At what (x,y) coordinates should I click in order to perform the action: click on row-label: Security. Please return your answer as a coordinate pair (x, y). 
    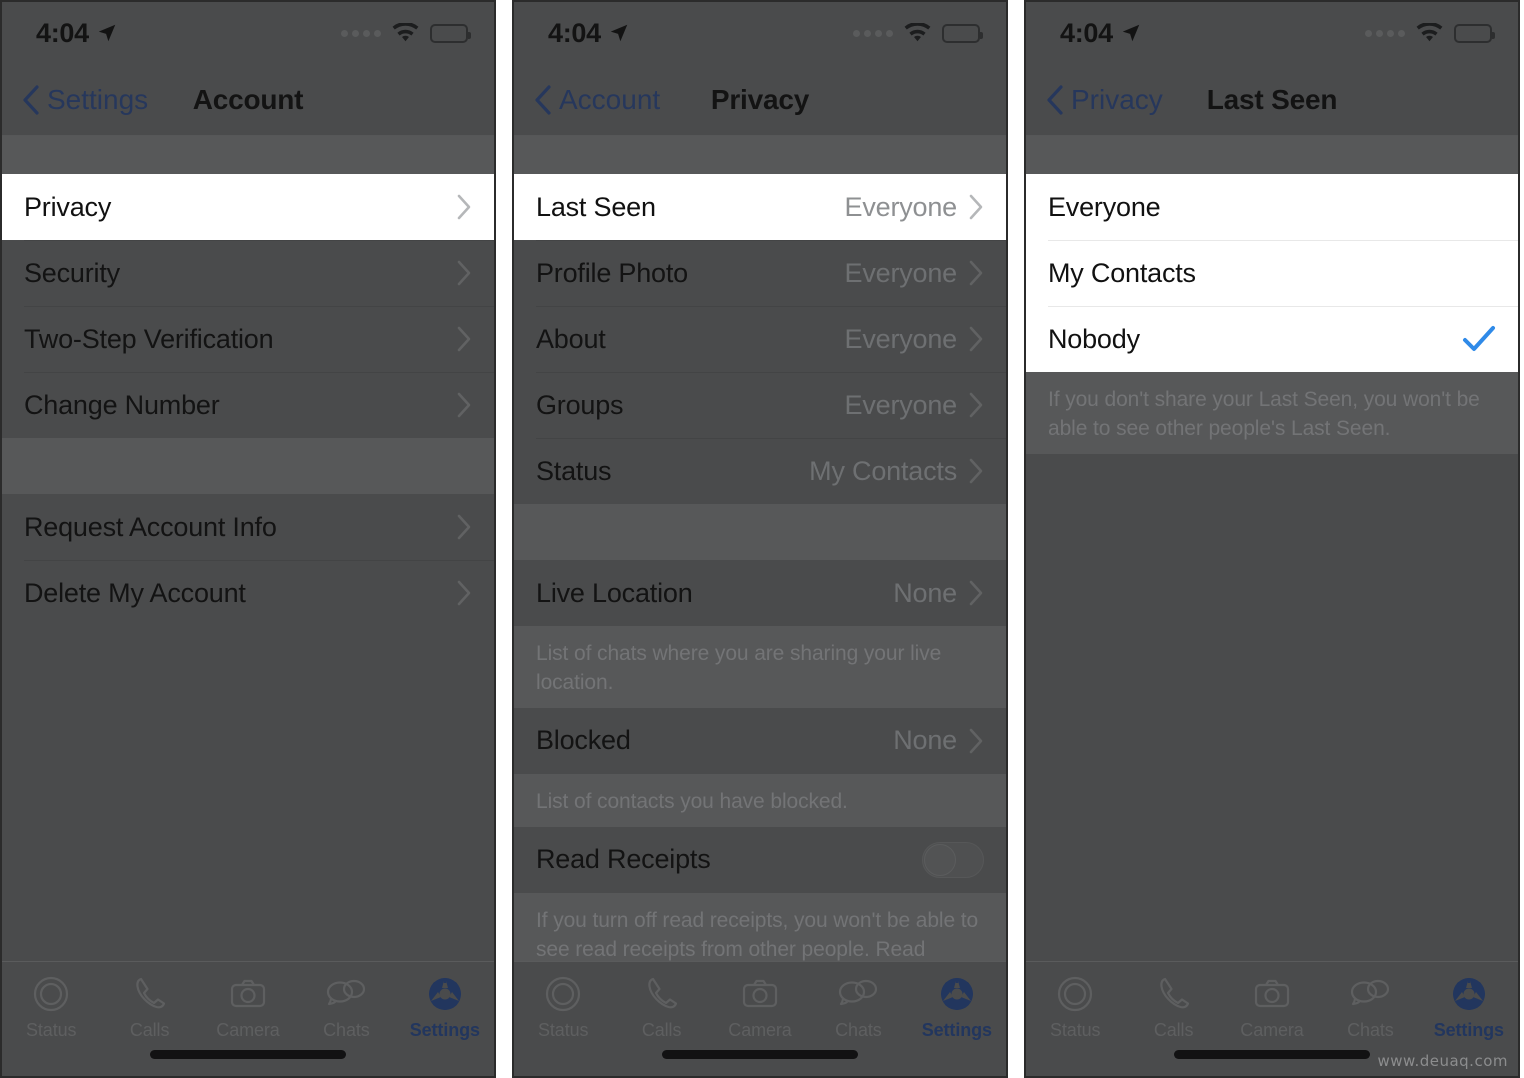
    Looking at the image, I should click on (72, 272).